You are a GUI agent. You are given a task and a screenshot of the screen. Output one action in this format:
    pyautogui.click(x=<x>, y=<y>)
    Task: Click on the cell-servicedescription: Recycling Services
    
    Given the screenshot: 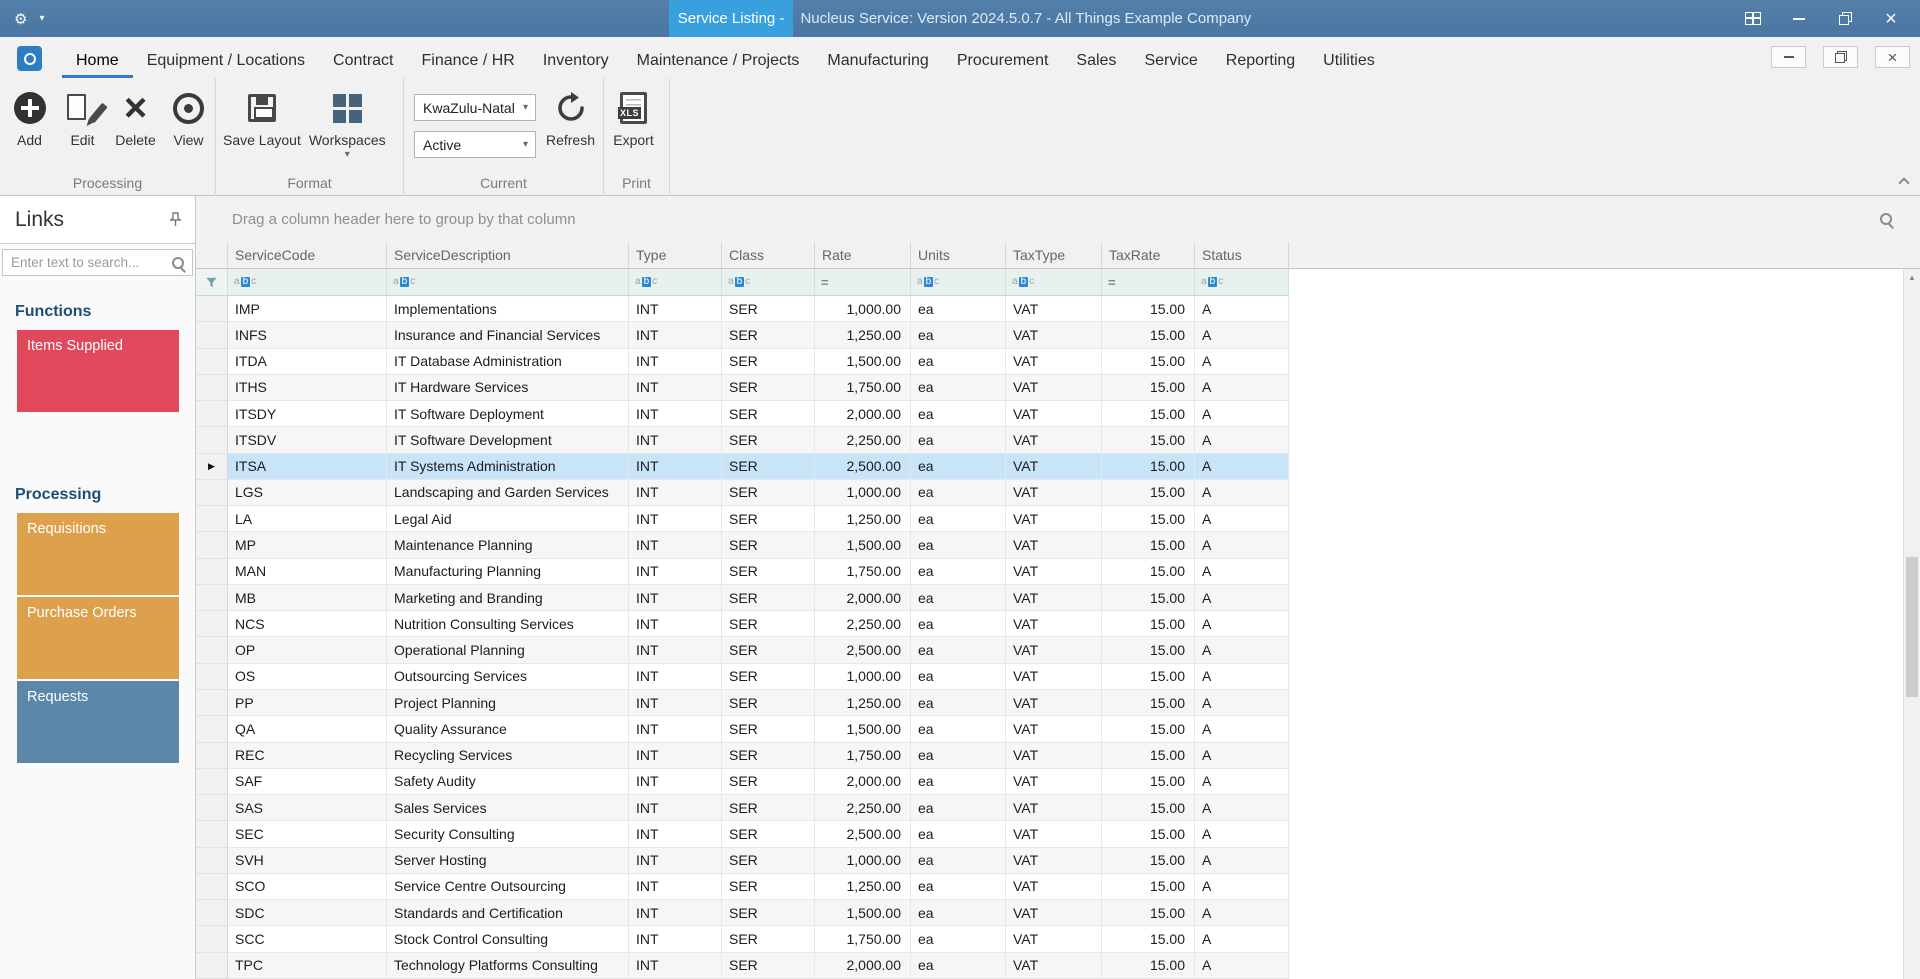 What is the action you would take?
    pyautogui.click(x=508, y=755)
    